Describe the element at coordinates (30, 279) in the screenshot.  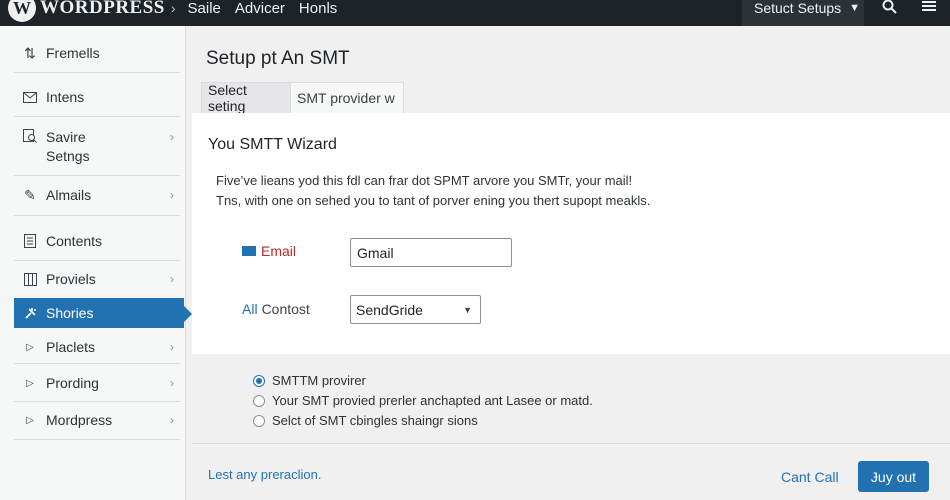
I see `columns-icon` at that location.